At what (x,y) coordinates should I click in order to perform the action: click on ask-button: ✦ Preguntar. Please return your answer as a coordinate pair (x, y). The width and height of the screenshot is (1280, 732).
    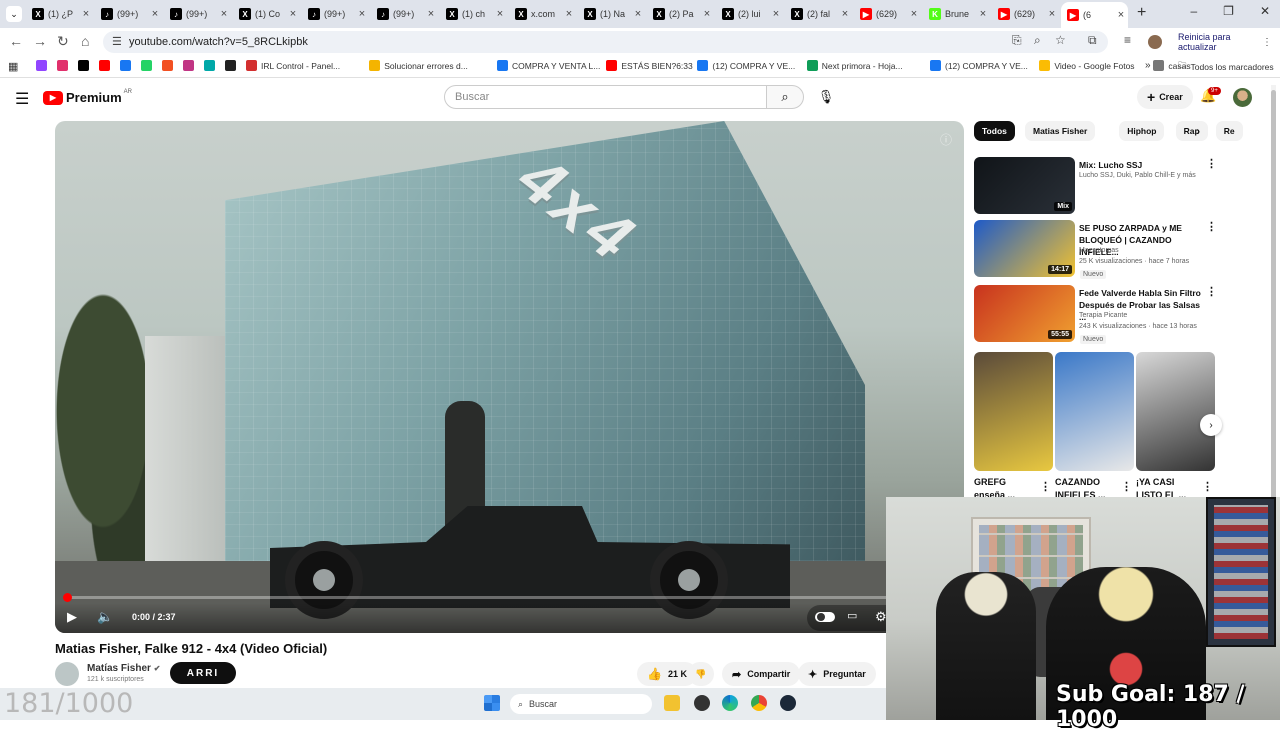
    Looking at the image, I should click on (837, 674).